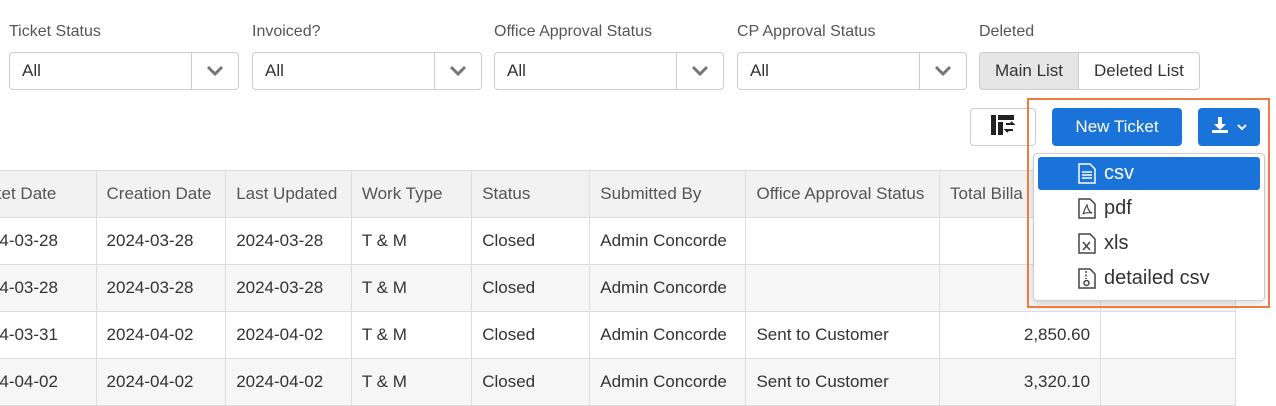  What do you see at coordinates (1020, 382) in the screenshot?
I see `cell: 3,320.10` at bounding box center [1020, 382].